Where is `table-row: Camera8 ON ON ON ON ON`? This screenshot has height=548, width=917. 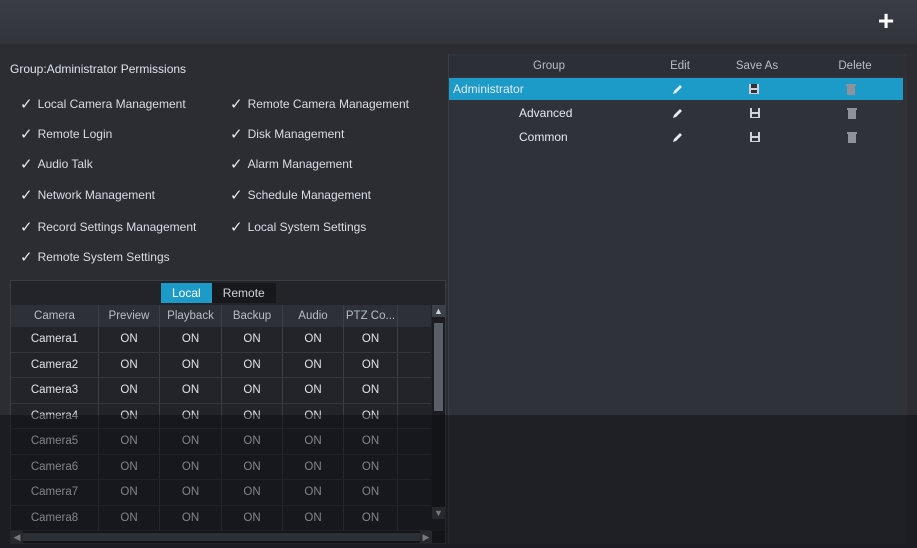 table-row: Camera8 ON ON ON ON ON is located at coordinates (221, 518).